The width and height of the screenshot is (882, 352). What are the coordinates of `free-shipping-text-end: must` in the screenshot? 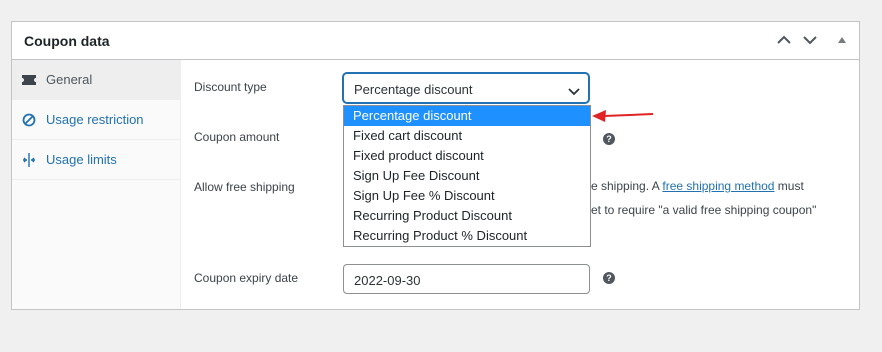 It's located at (789, 186).